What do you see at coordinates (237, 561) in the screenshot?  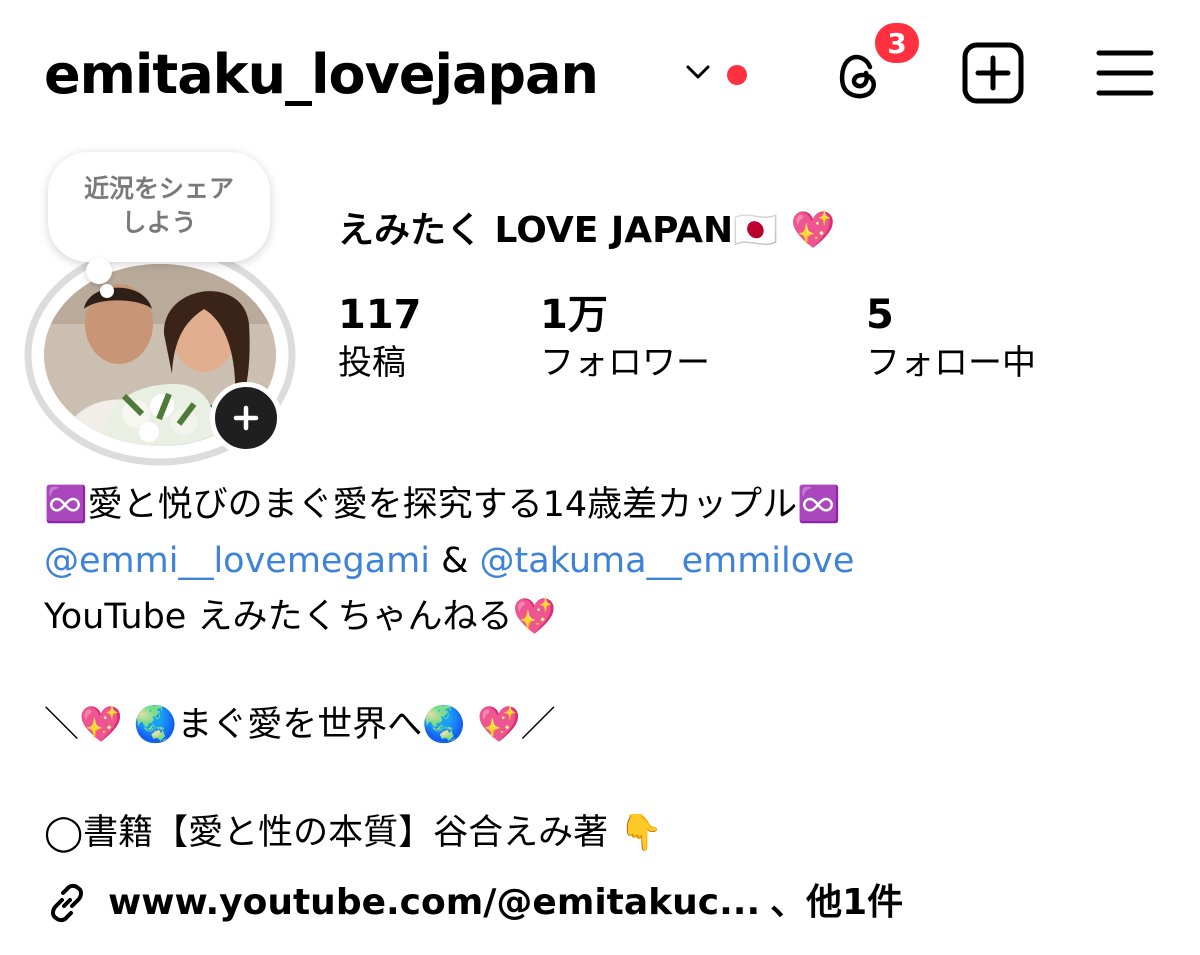 I see `mention-emmi: @emmi__lovemegami` at bounding box center [237, 561].